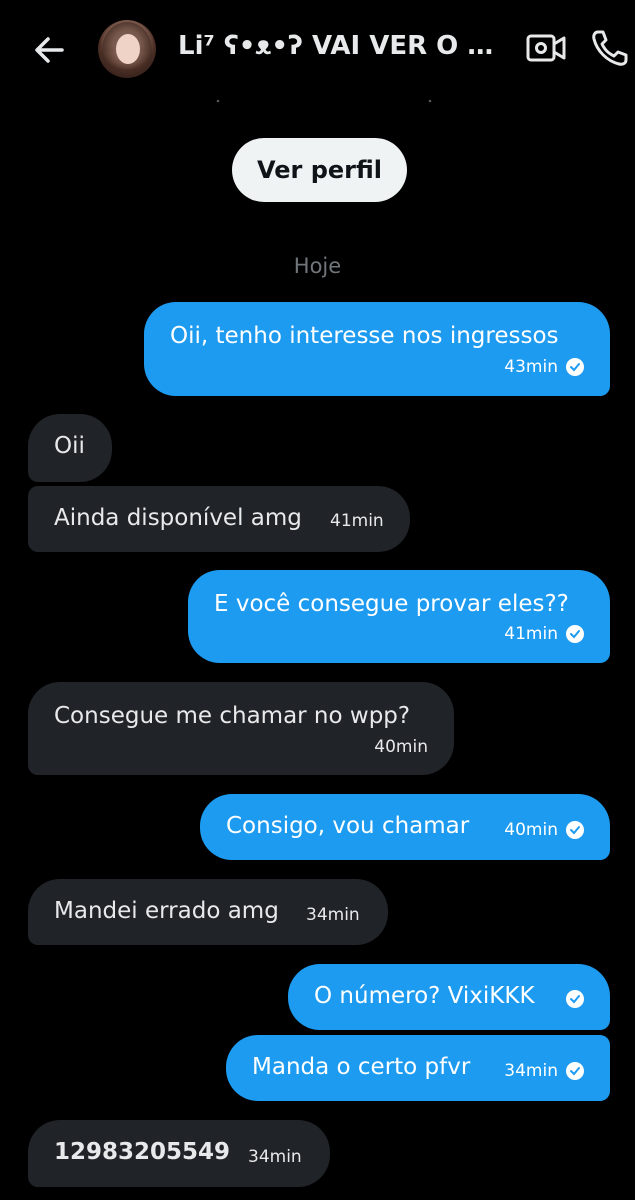  What do you see at coordinates (531, 367) in the screenshot?
I see `message-time: 43min` at bounding box center [531, 367].